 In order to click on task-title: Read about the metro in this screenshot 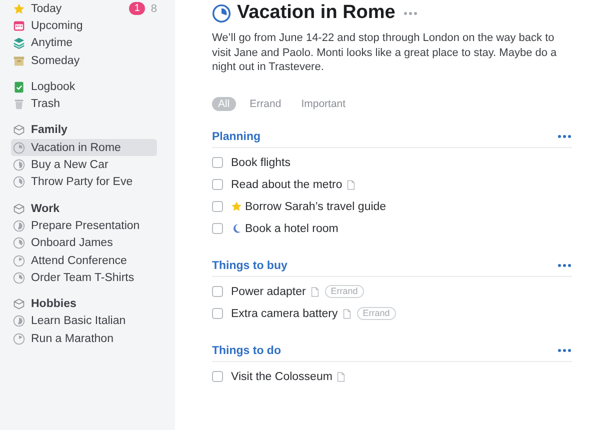, I will do `click(286, 184)`.